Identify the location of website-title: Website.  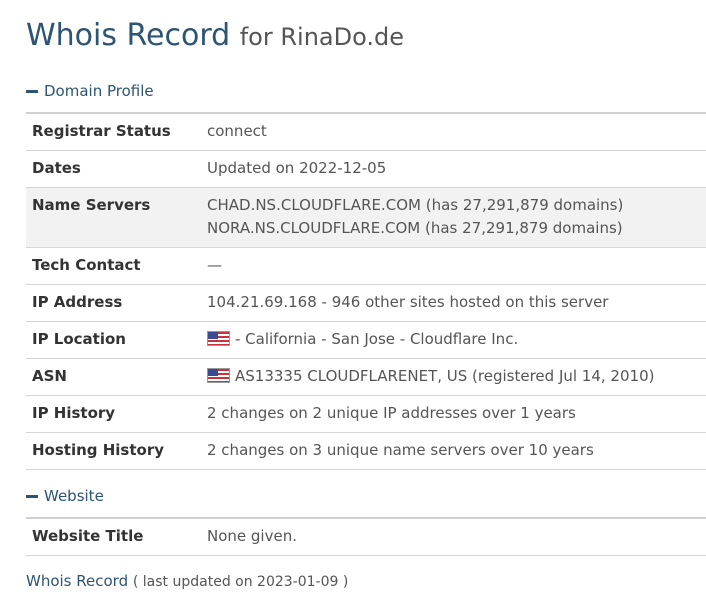
(74, 496).